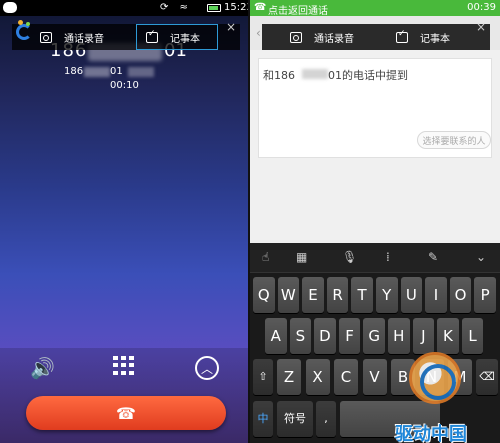 The width and height of the screenshot is (500, 443). What do you see at coordinates (454, 140) in the screenshot?
I see `select-contact-button: 选择要联系的人` at bounding box center [454, 140].